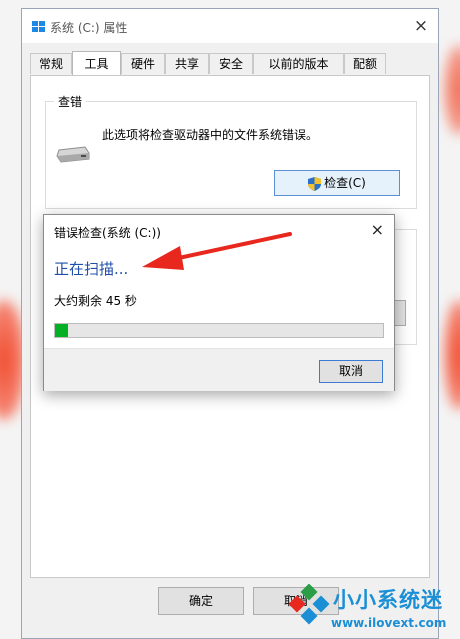 The height and width of the screenshot is (639, 460). What do you see at coordinates (96, 63) in the screenshot?
I see `tab-tools: 工具` at bounding box center [96, 63].